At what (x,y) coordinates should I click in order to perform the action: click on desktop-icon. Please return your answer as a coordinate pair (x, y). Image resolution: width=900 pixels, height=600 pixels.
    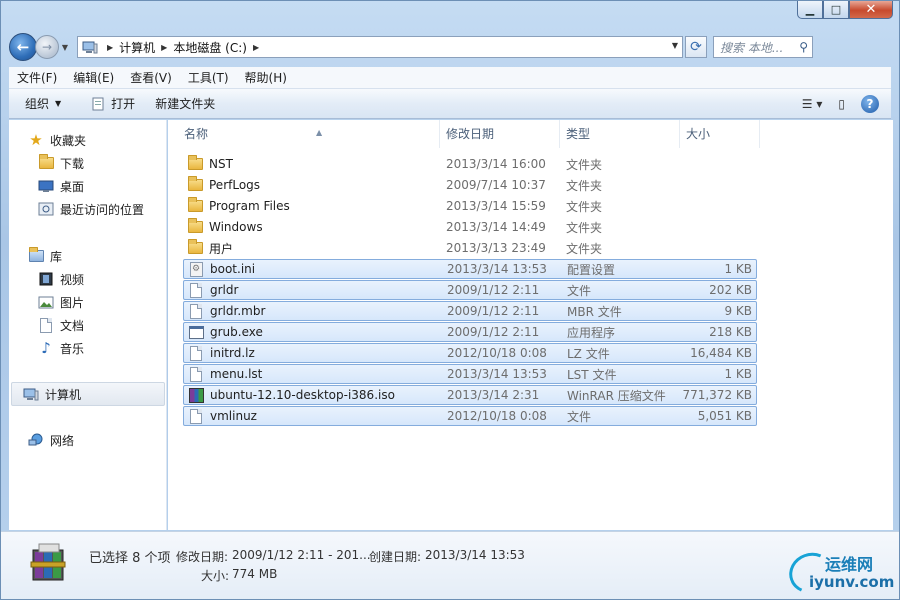
    Looking at the image, I should click on (46, 186).